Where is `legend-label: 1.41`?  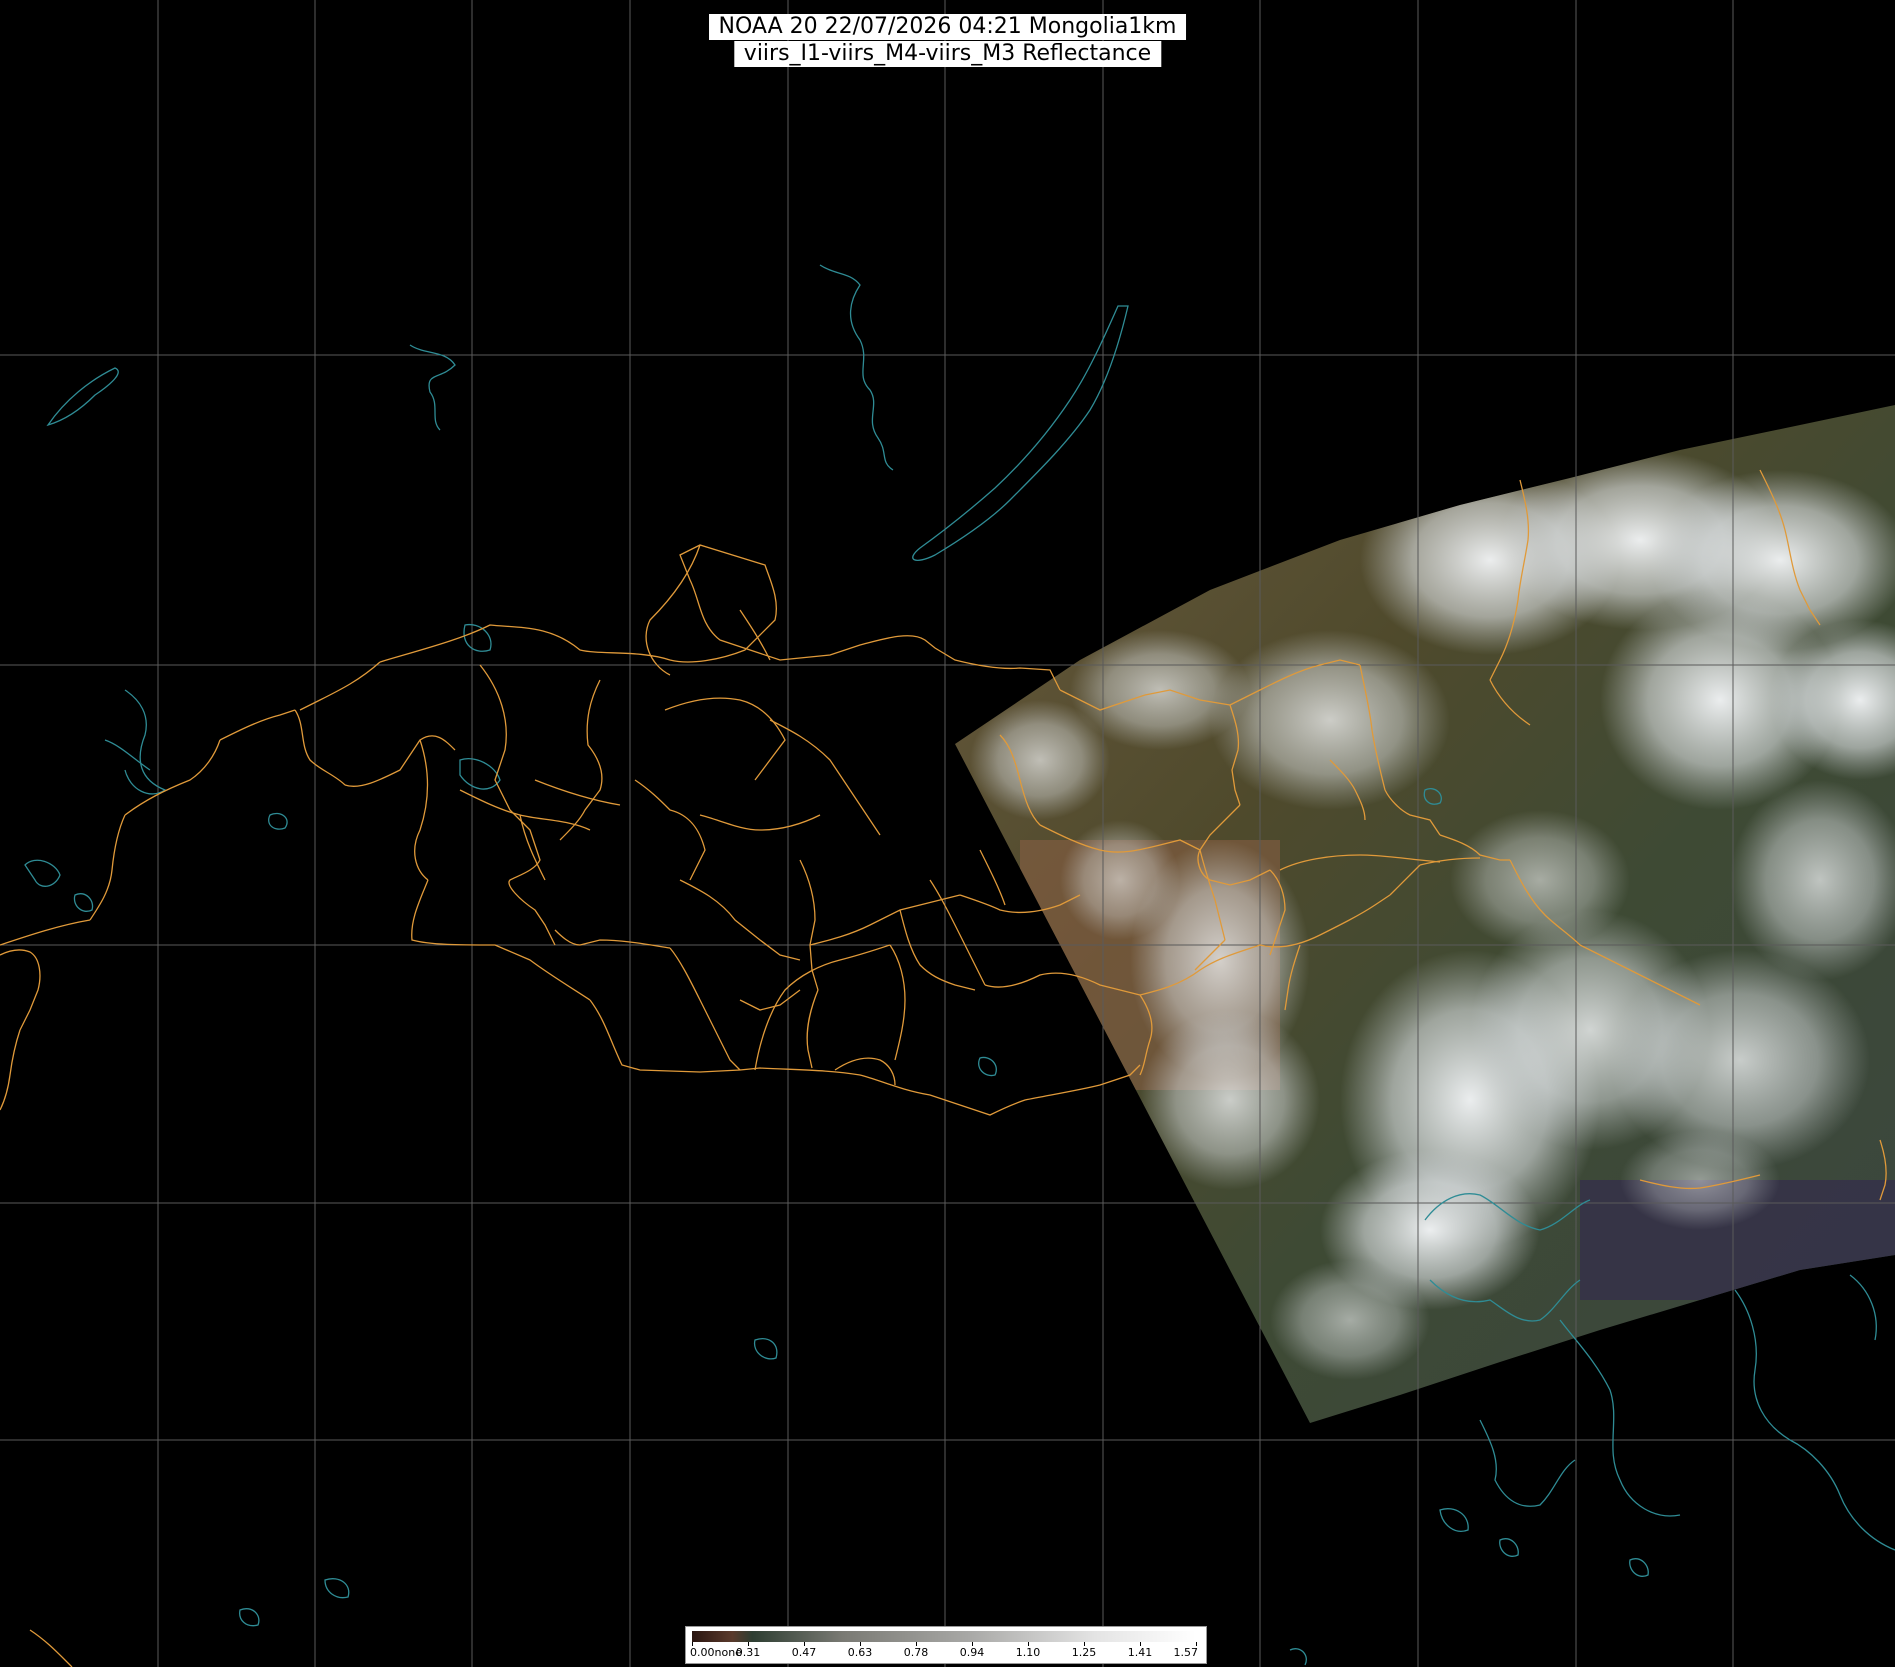 legend-label: 1.41 is located at coordinates (1140, 1652).